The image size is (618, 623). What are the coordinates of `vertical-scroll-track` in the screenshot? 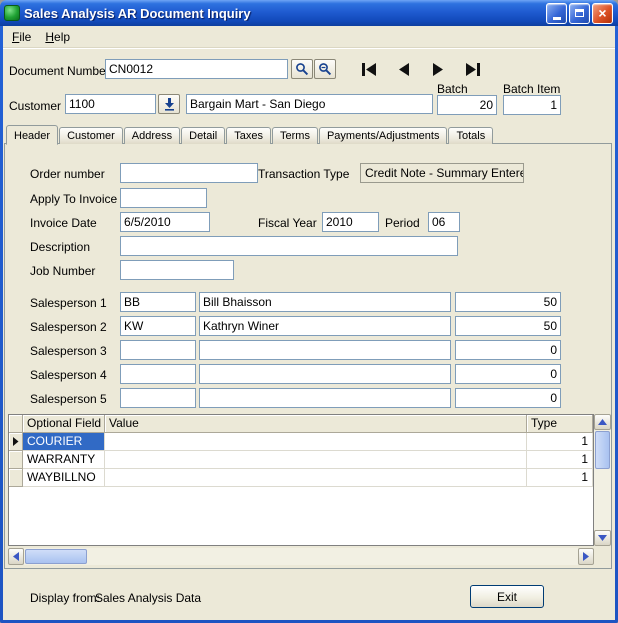 It's located at (602, 500).